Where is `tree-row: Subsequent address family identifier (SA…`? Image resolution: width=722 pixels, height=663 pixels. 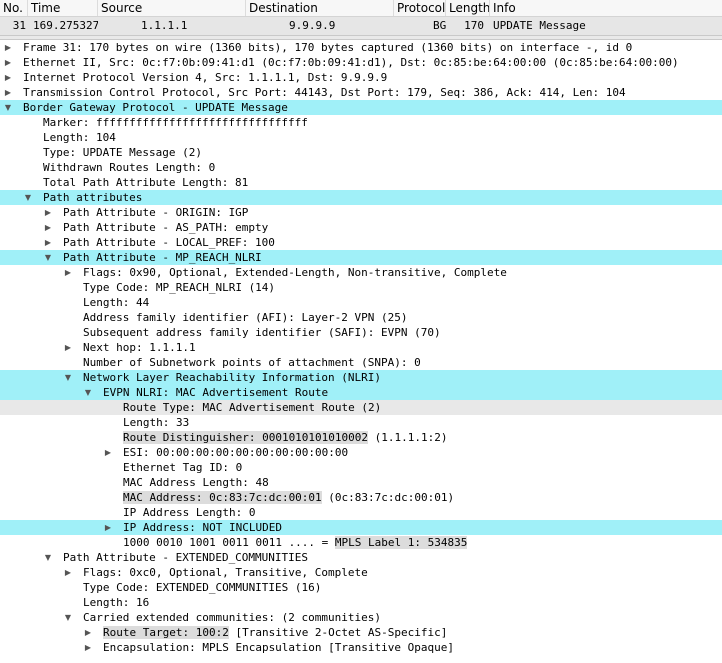
tree-row: Subsequent address family identifier (SA… is located at coordinates (361, 332).